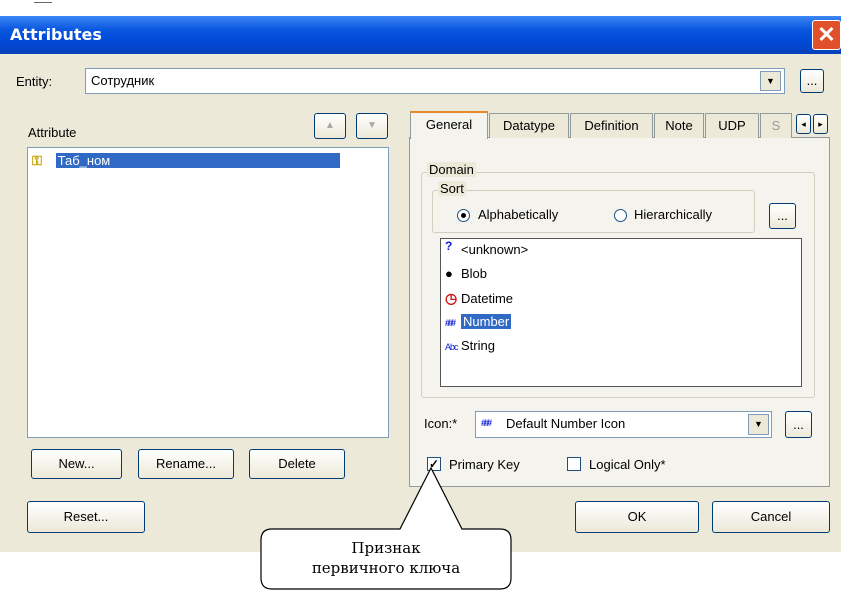 The width and height of the screenshot is (841, 592). What do you see at coordinates (386, 528) in the screenshot?
I see `callout-balloon` at bounding box center [386, 528].